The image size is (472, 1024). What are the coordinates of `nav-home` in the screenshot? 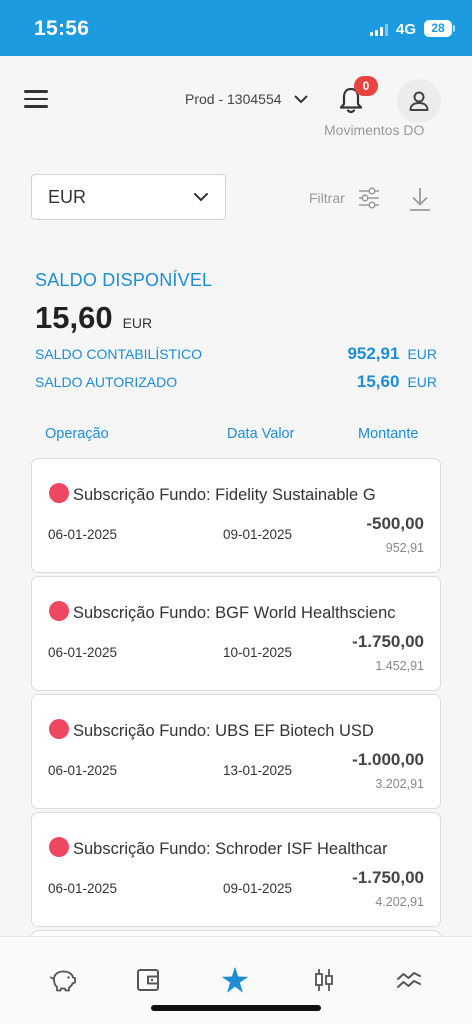 It's located at (235, 980).